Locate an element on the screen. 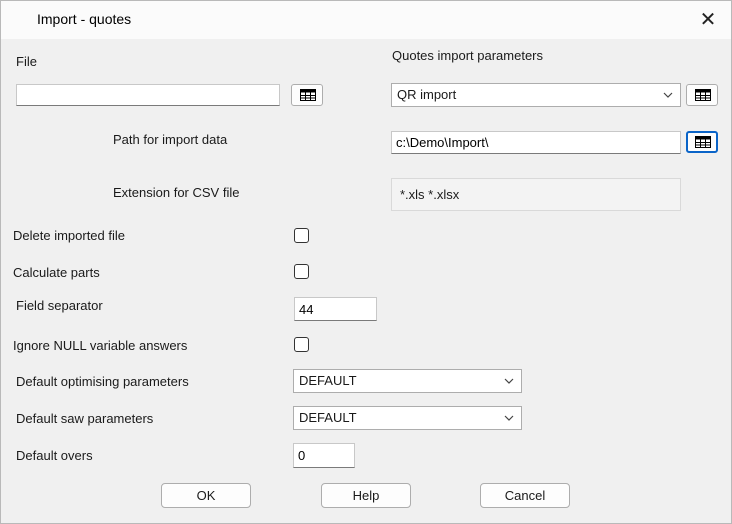  field-separator-input is located at coordinates (335, 309).